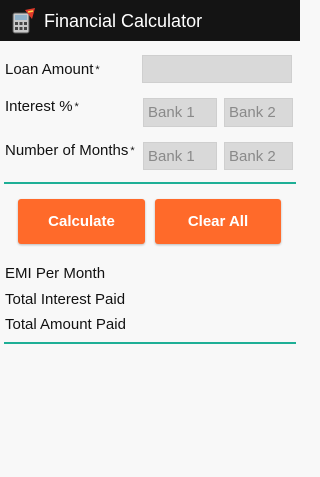 The width and height of the screenshot is (320, 477). What do you see at coordinates (218, 221) in the screenshot?
I see `clear-all-button: Clear All` at bounding box center [218, 221].